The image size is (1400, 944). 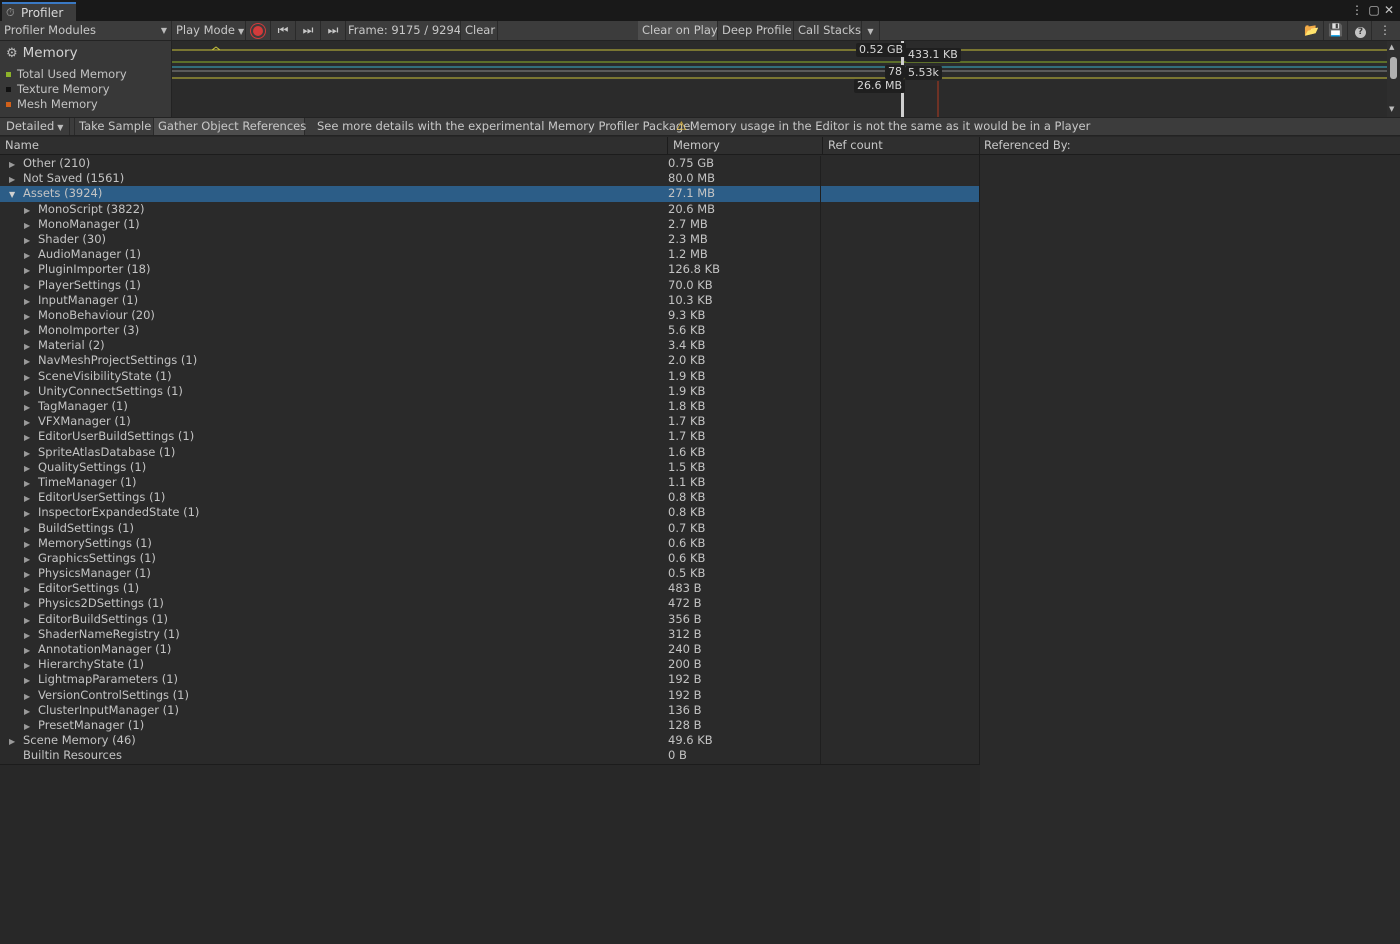 I want to click on legend-texture-memory: Texture Memory, so click(x=58, y=89).